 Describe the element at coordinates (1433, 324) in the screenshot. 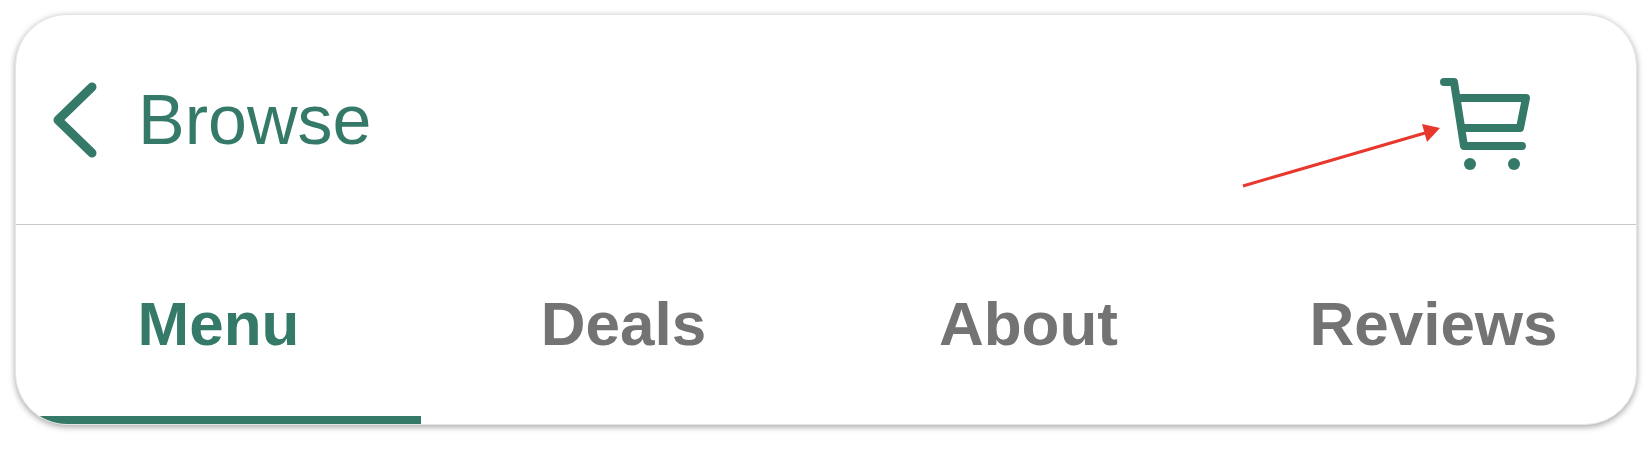

I see `tab: Reviews` at that location.